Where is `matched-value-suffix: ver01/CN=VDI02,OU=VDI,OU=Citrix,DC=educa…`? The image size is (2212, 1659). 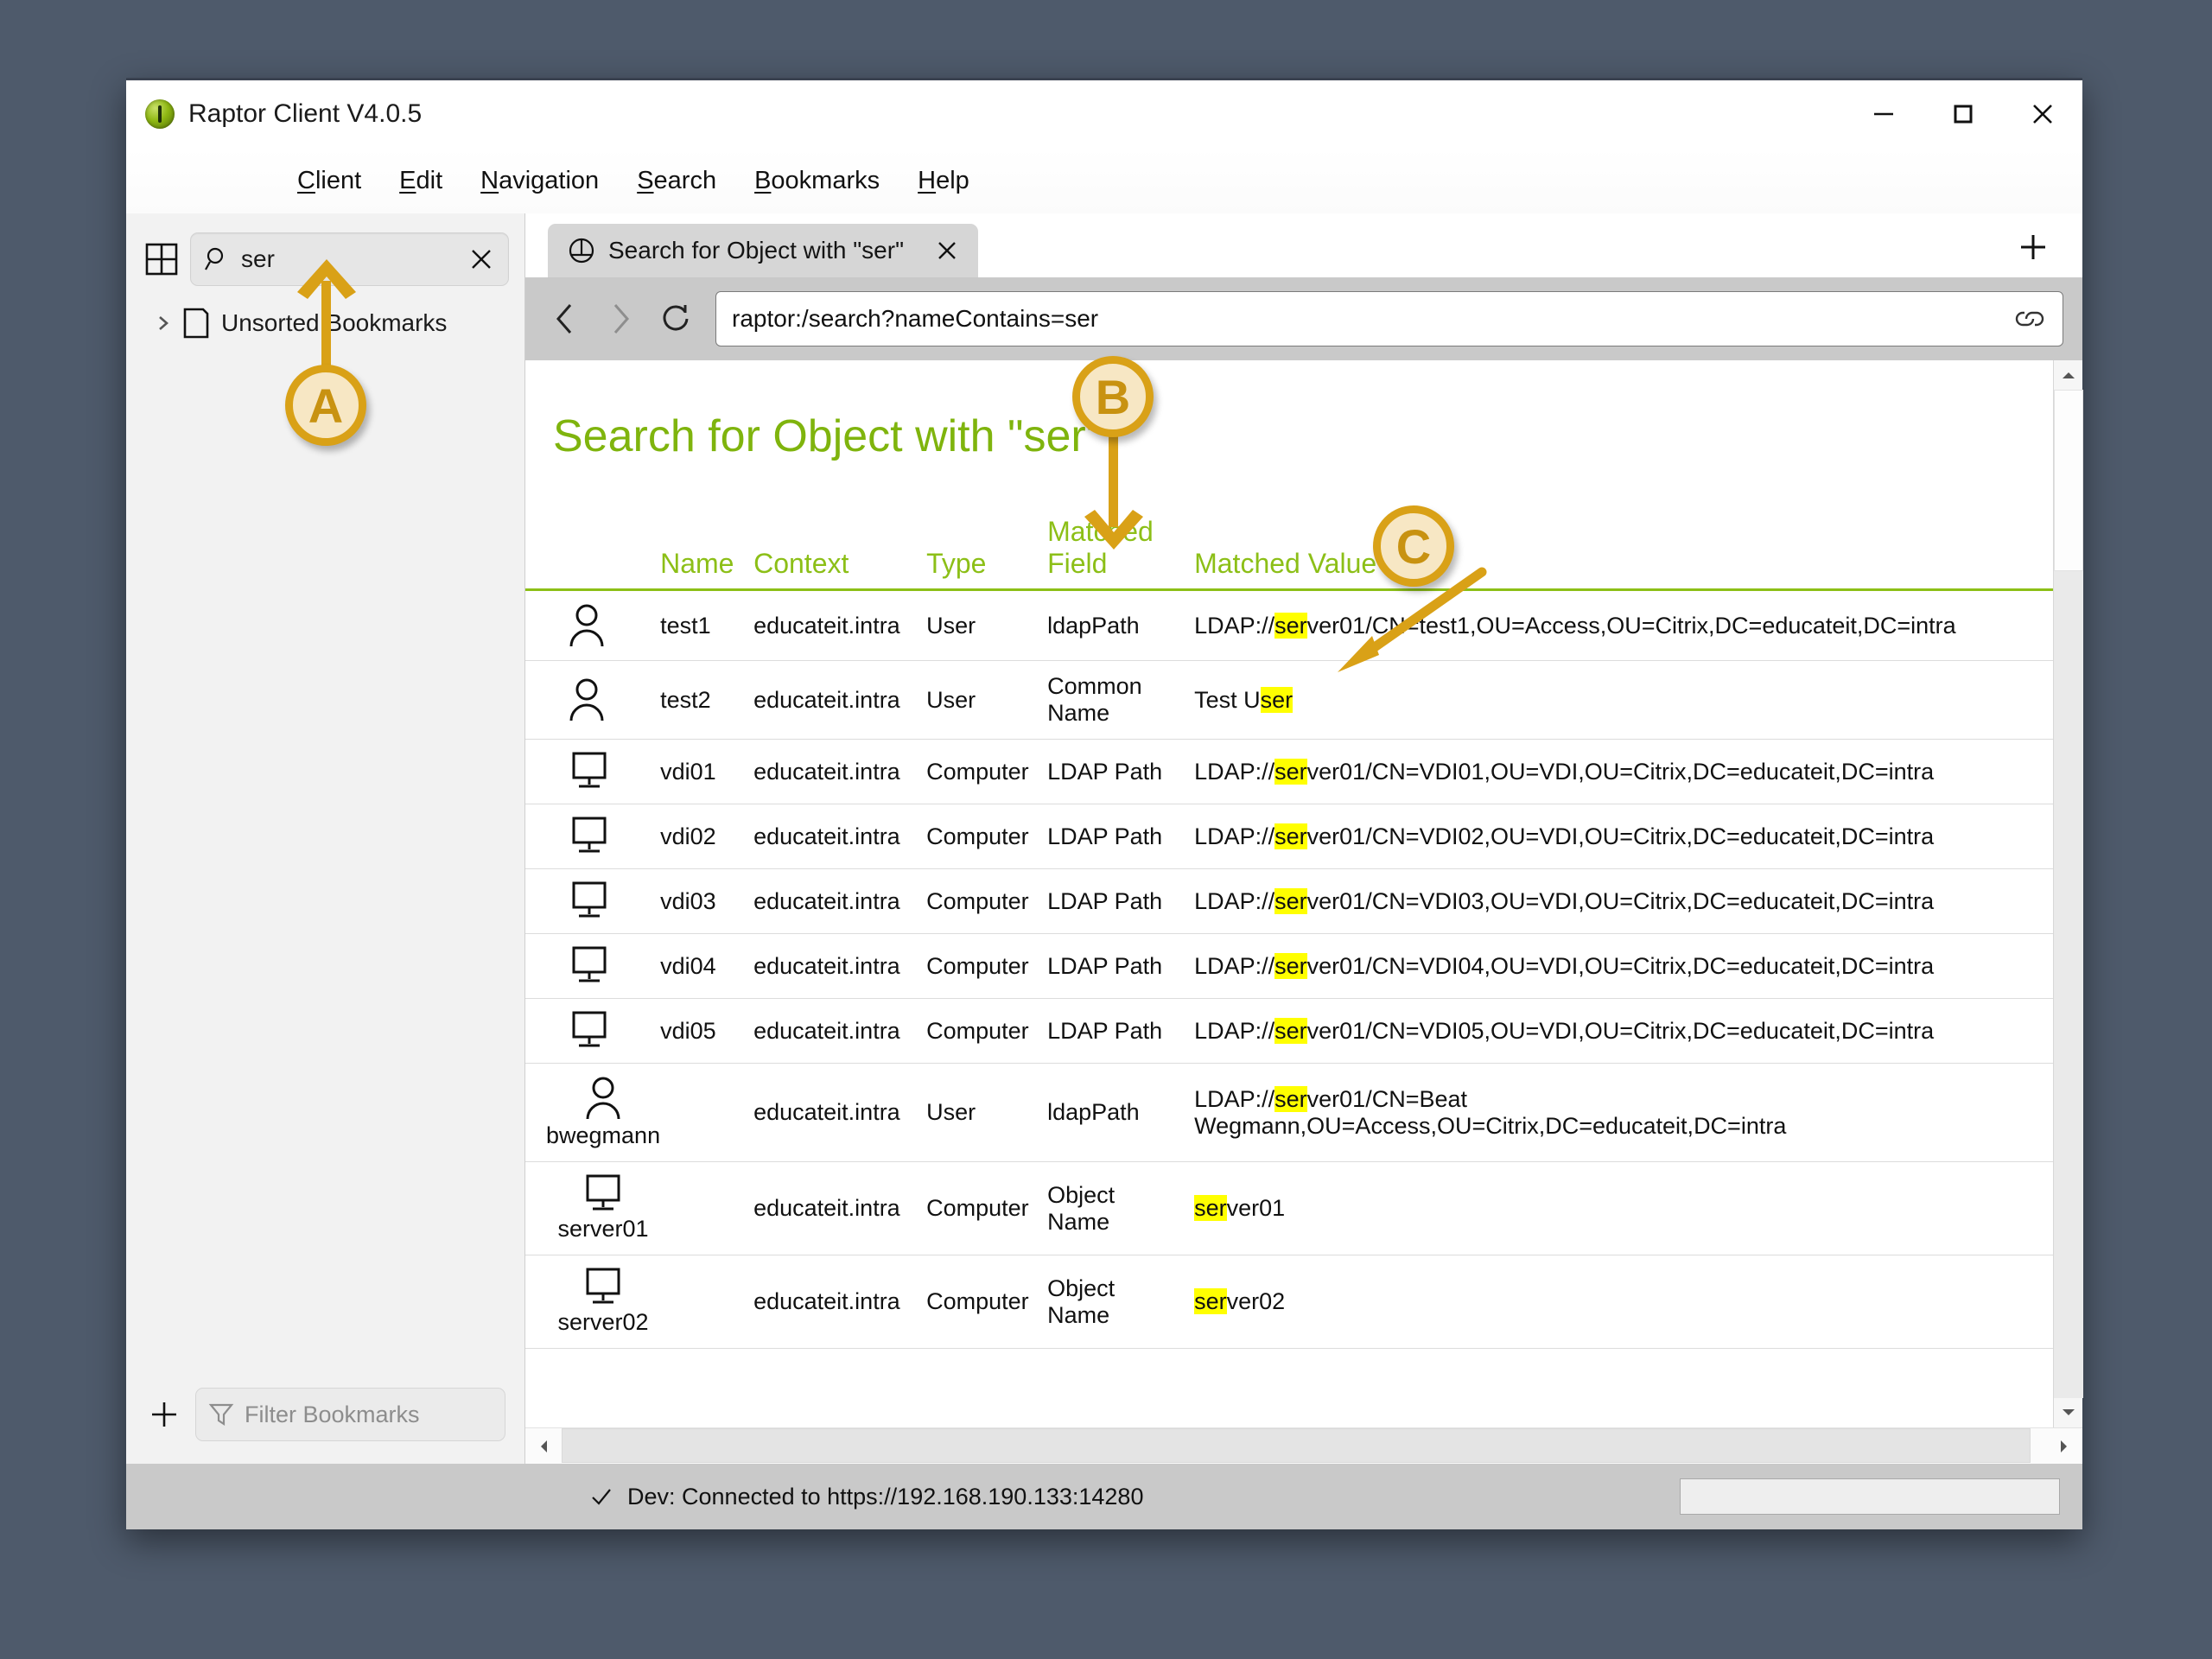 matched-value-suffix: ver01/CN=VDI02,OU=VDI,OU=Citrix,DC=educa… is located at coordinates (1620, 836).